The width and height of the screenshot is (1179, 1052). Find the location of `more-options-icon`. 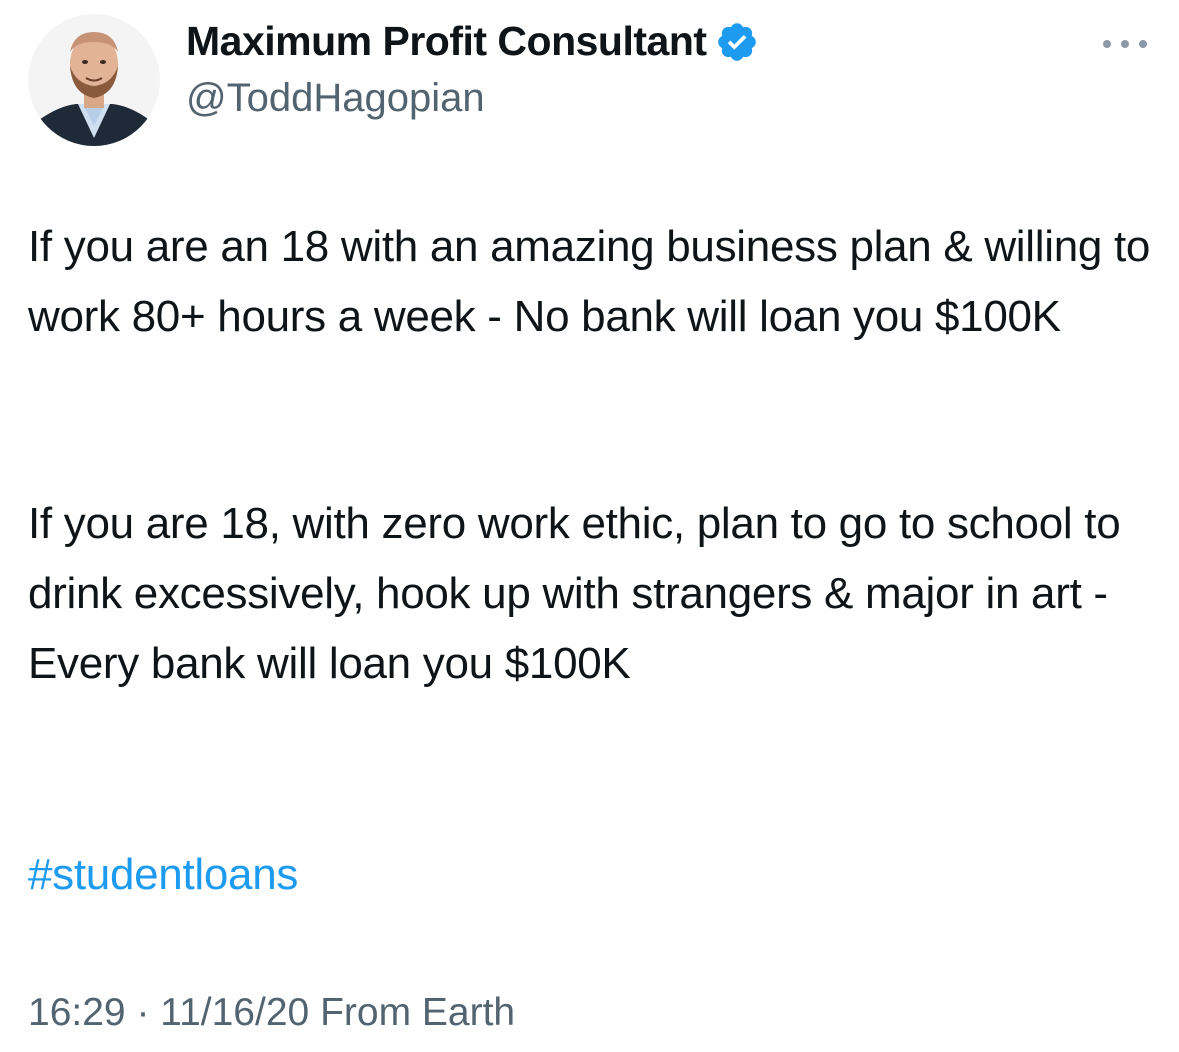

more-options-icon is located at coordinates (1125, 44).